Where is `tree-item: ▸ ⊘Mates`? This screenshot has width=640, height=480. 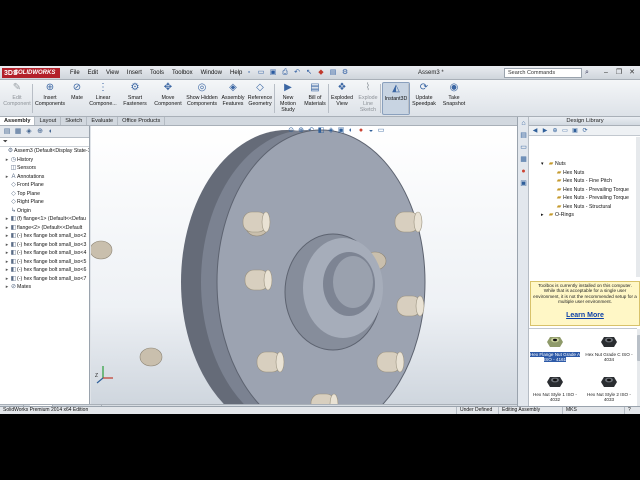
tree-item: ▸ ⊘Mates is located at coordinates (44, 287).